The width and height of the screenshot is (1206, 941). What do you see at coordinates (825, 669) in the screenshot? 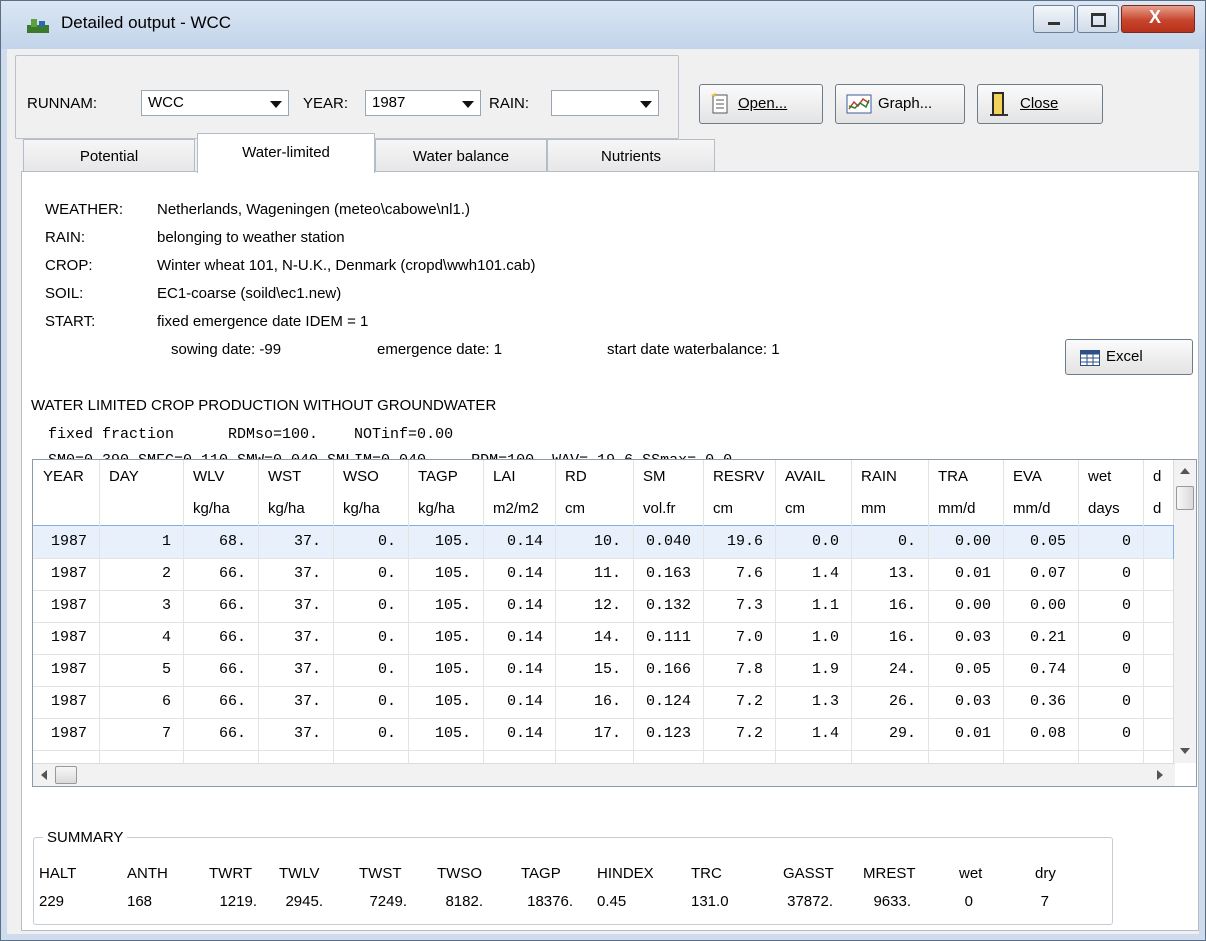
I see `table-cell: 1.9` at bounding box center [825, 669].